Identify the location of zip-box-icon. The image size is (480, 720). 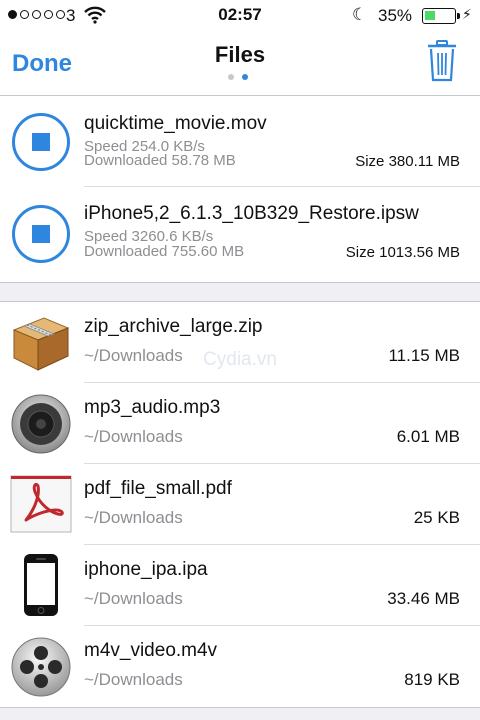
(41, 344).